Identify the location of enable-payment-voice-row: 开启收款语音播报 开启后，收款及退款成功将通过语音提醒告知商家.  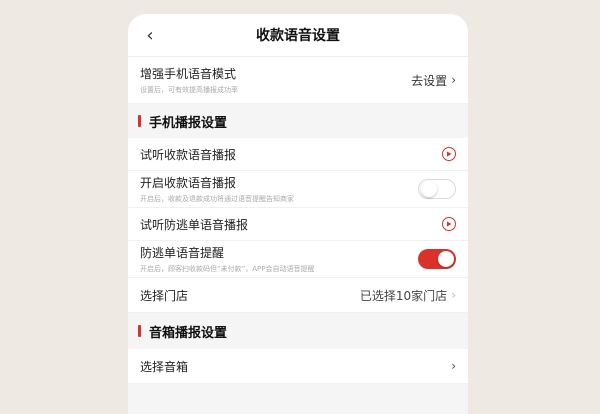
(298, 189).